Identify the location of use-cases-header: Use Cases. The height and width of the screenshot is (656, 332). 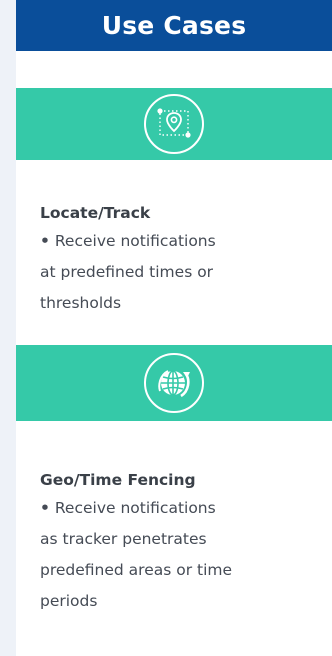
(174, 25).